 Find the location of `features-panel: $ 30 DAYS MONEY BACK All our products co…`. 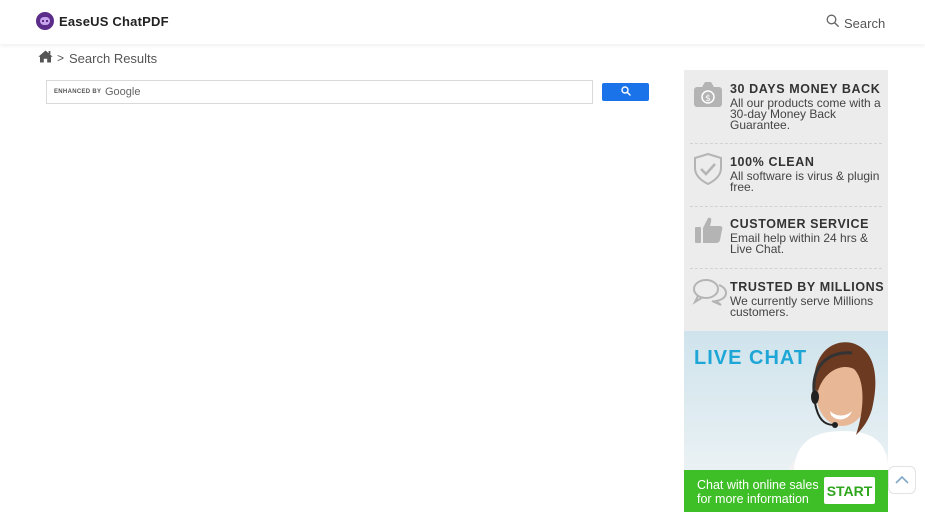

features-panel: $ 30 DAYS MONEY BACK All our products co… is located at coordinates (786, 200).